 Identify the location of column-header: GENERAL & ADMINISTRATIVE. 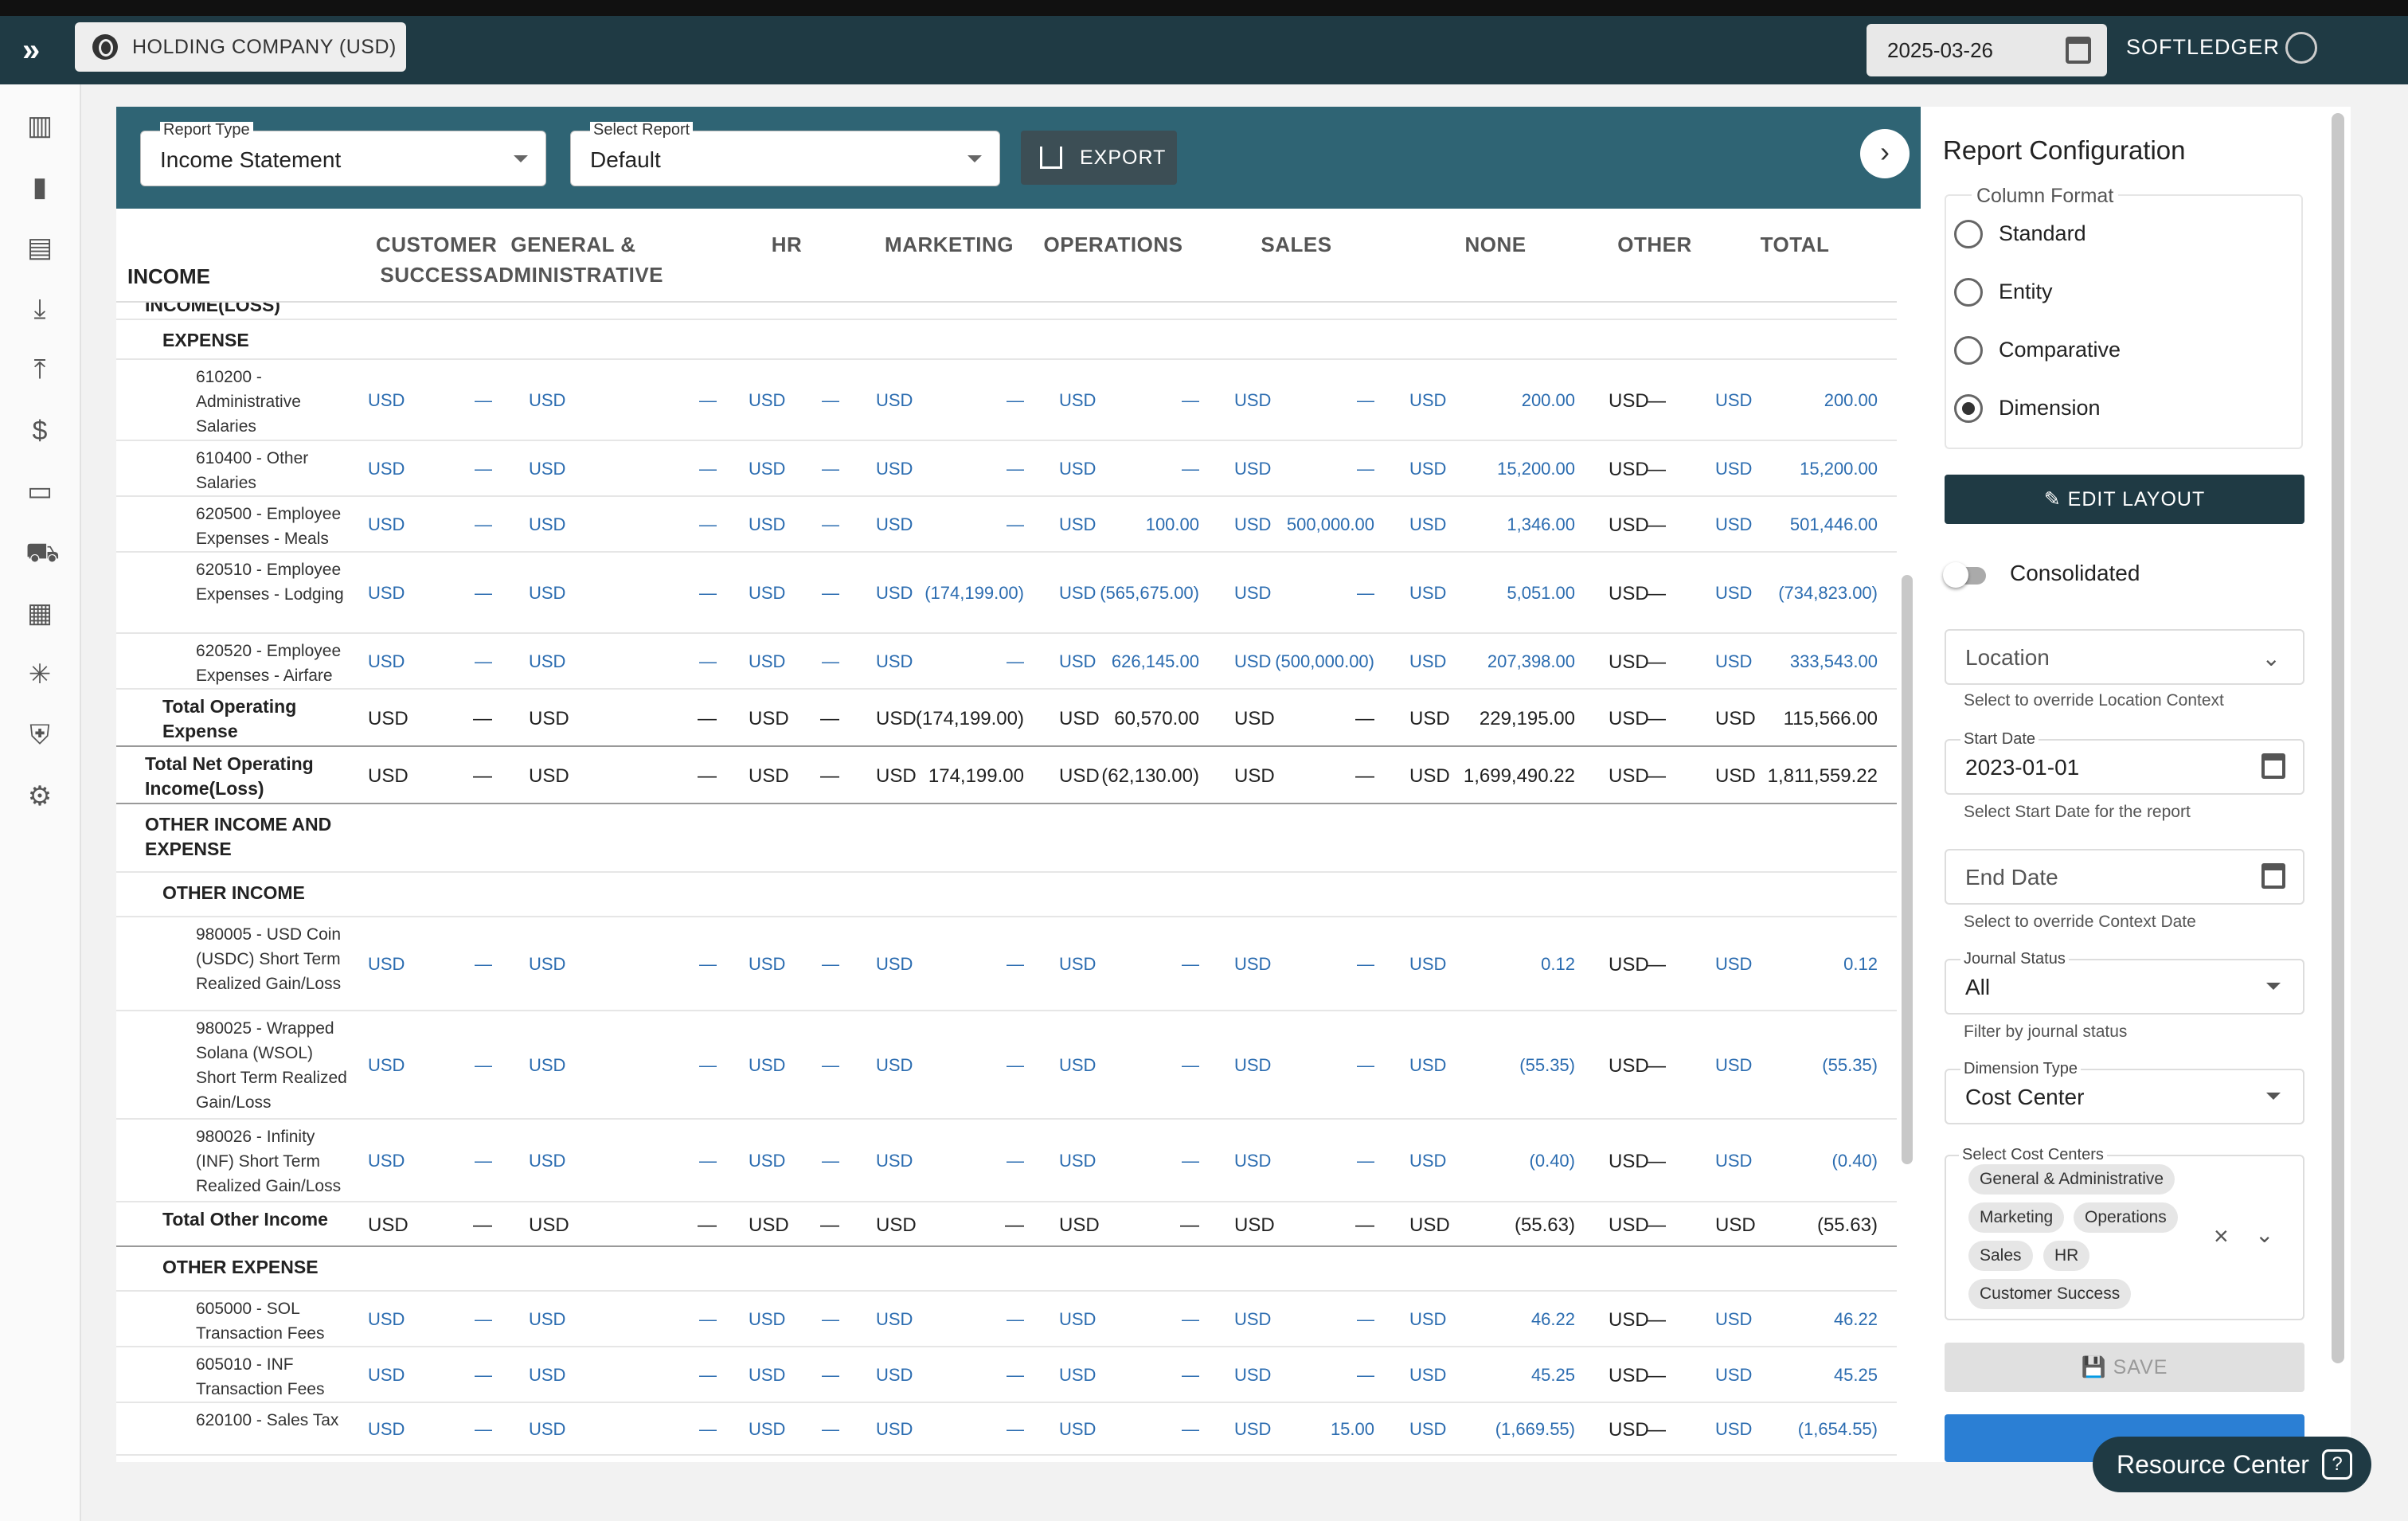
(573, 259).